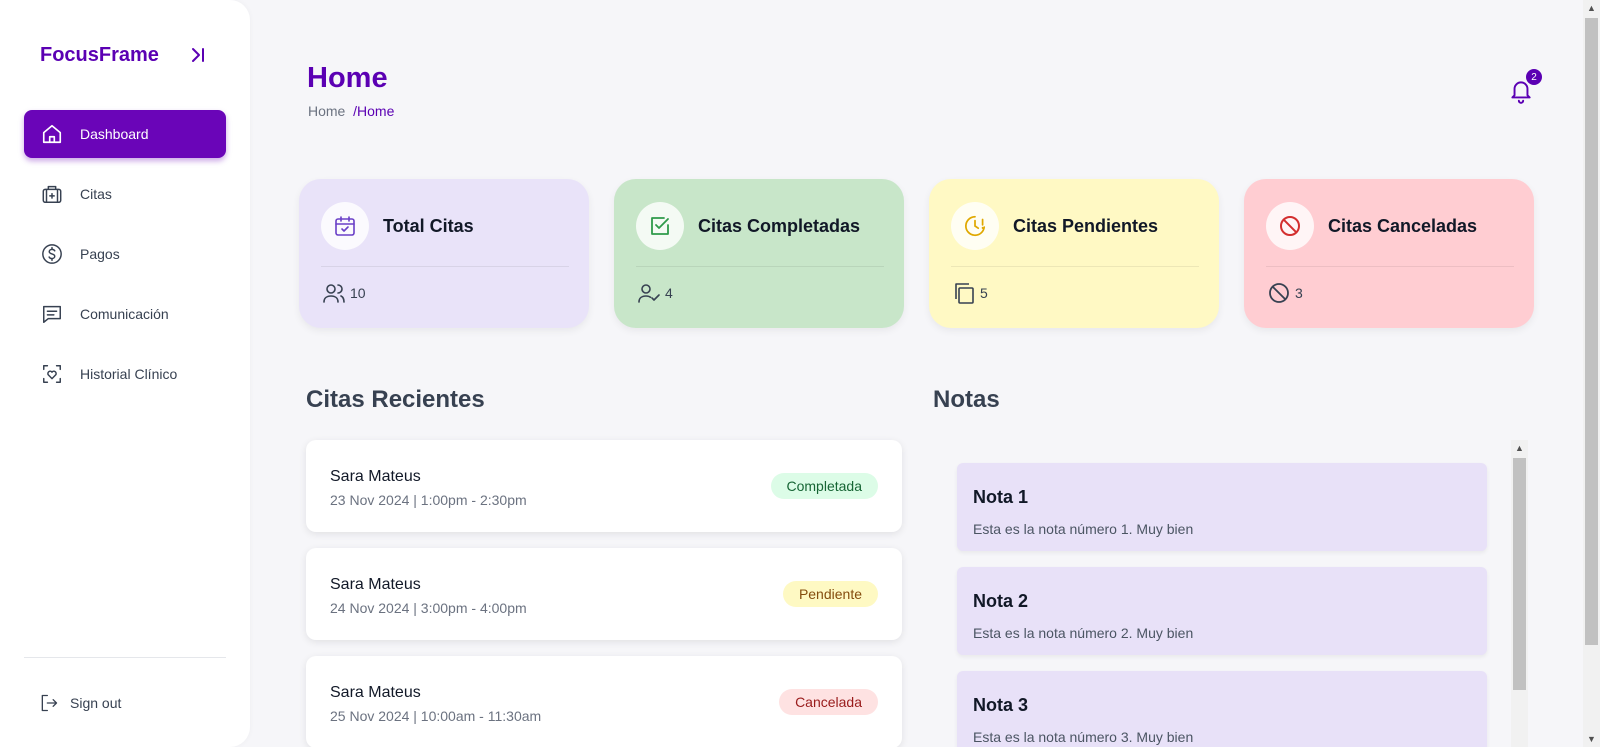 The image size is (1600, 747). I want to click on appointment-time: 23 Nov 2024 | 1:00pm - 2:30pm, so click(428, 500).